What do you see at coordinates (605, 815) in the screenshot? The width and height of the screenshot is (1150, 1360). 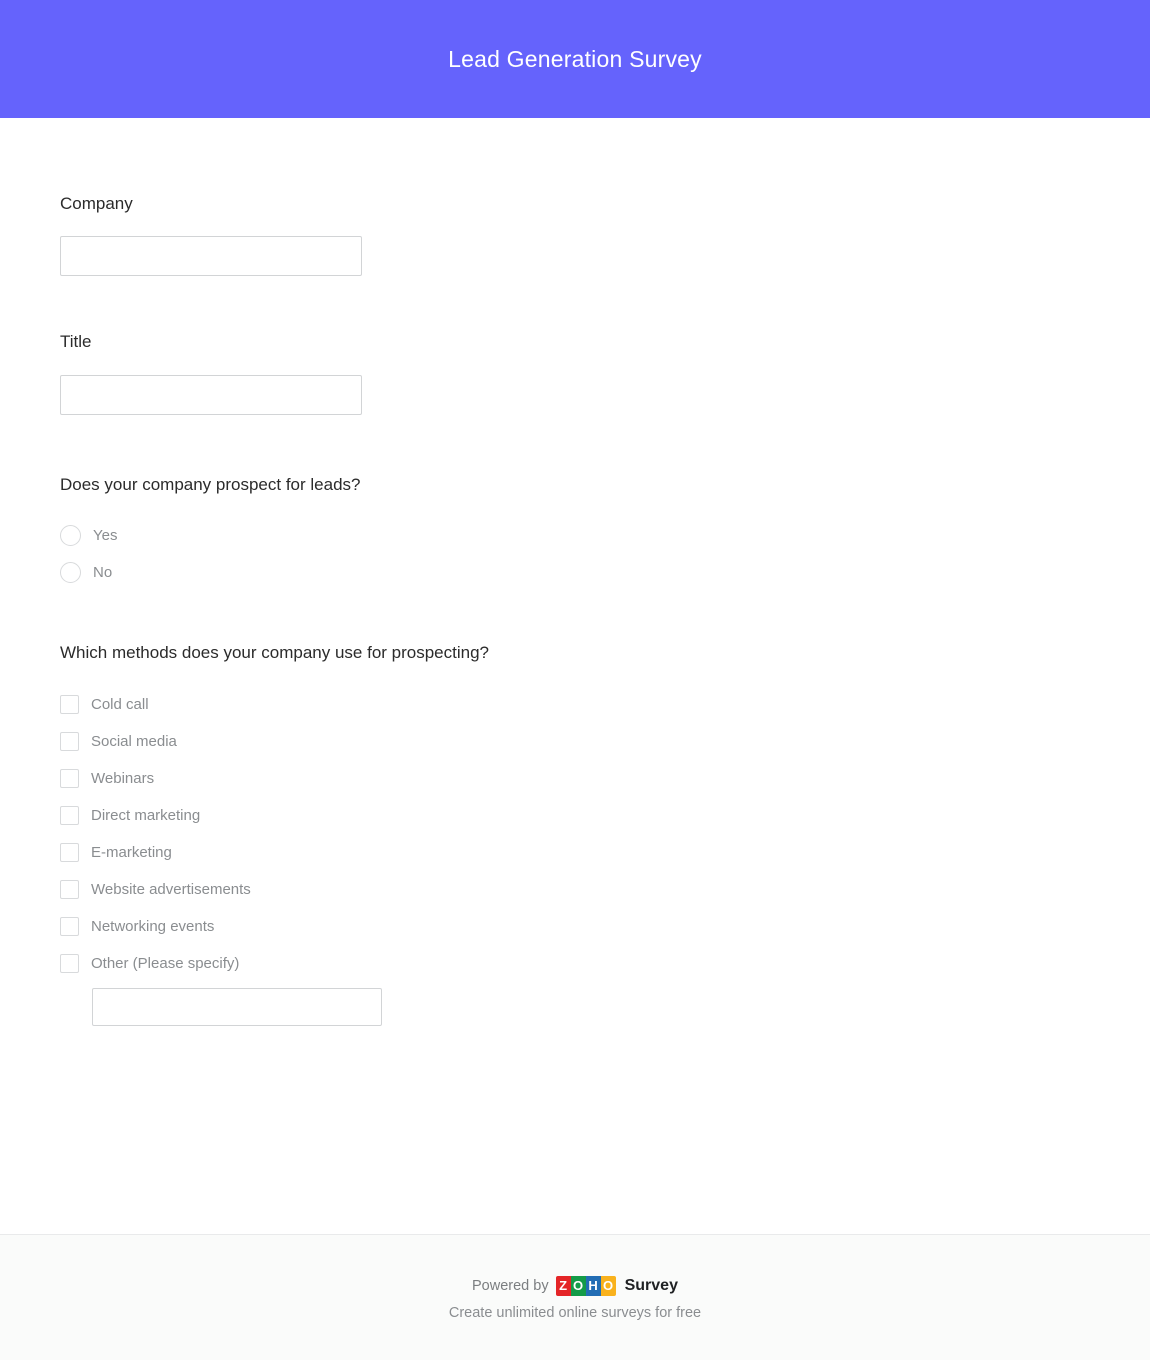 I see `checkbox-option-direct-marketing: Direct marketing` at bounding box center [605, 815].